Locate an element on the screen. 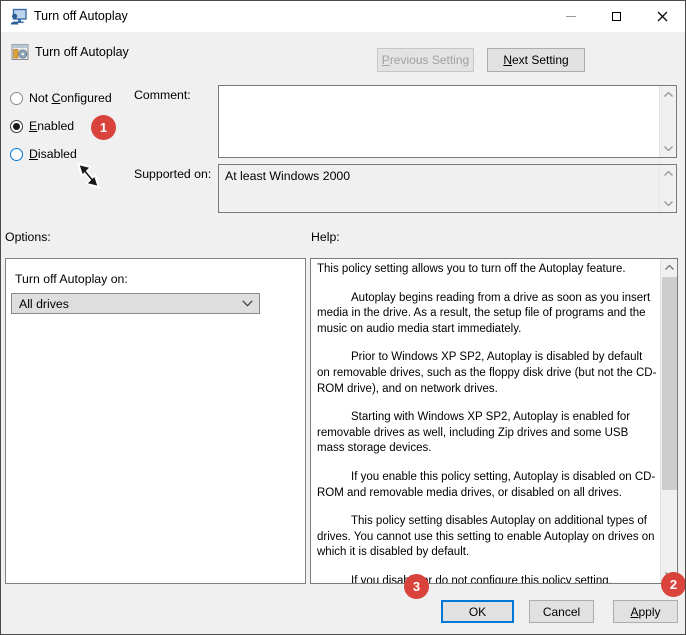 The width and height of the screenshot is (686, 635). previous-setting-label: Previous Setting is located at coordinates (425, 60).